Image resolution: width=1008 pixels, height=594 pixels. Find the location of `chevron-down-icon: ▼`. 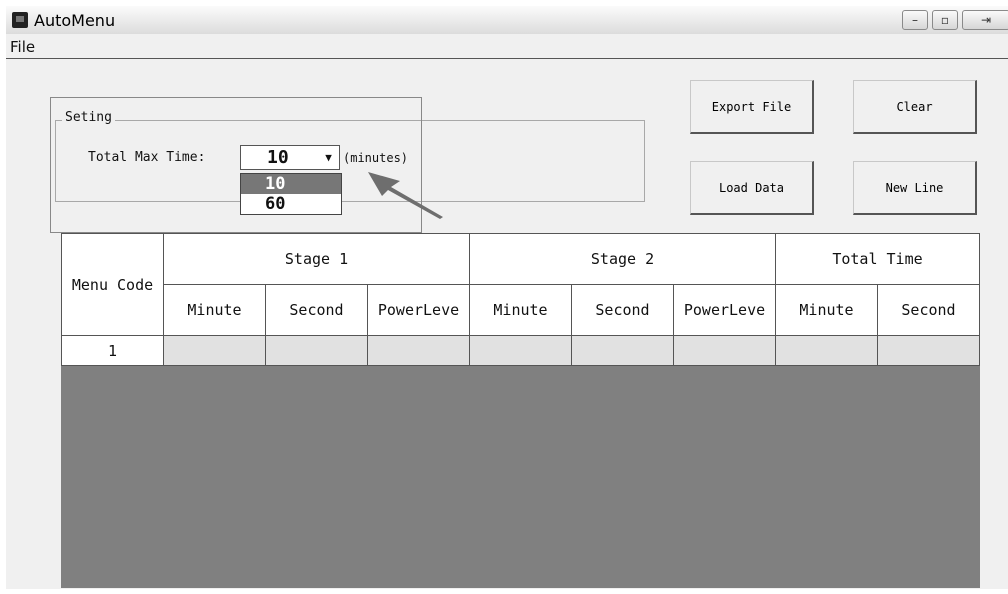

chevron-down-icon: ▼ is located at coordinates (328, 157).